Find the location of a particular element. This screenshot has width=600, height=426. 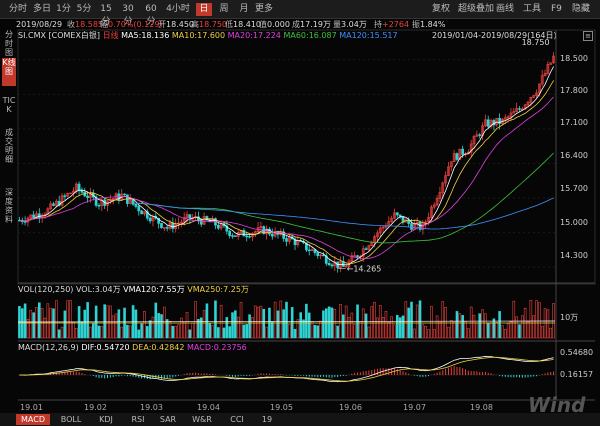

date-axis-label: 19.07 is located at coordinates (414, 407).